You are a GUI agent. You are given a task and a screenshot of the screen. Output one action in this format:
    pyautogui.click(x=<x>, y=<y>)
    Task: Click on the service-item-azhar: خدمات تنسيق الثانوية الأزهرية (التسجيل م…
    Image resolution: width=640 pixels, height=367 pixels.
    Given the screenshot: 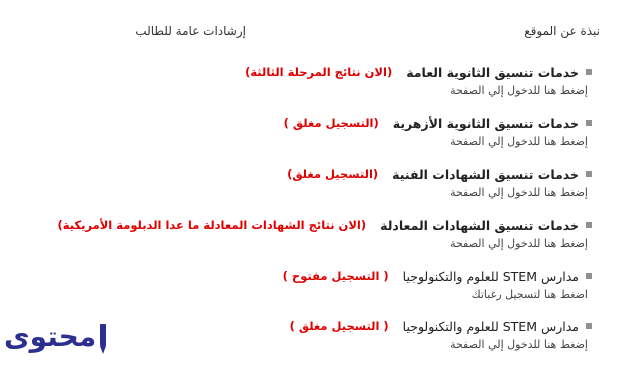 What is the action you would take?
    pyautogui.click(x=312, y=138)
    